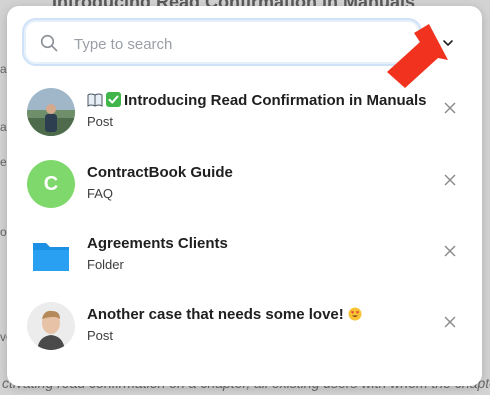  What do you see at coordinates (275, 100) in the screenshot?
I see `result-title-text: Introducing Read Confirmation in Manuals` at bounding box center [275, 100].